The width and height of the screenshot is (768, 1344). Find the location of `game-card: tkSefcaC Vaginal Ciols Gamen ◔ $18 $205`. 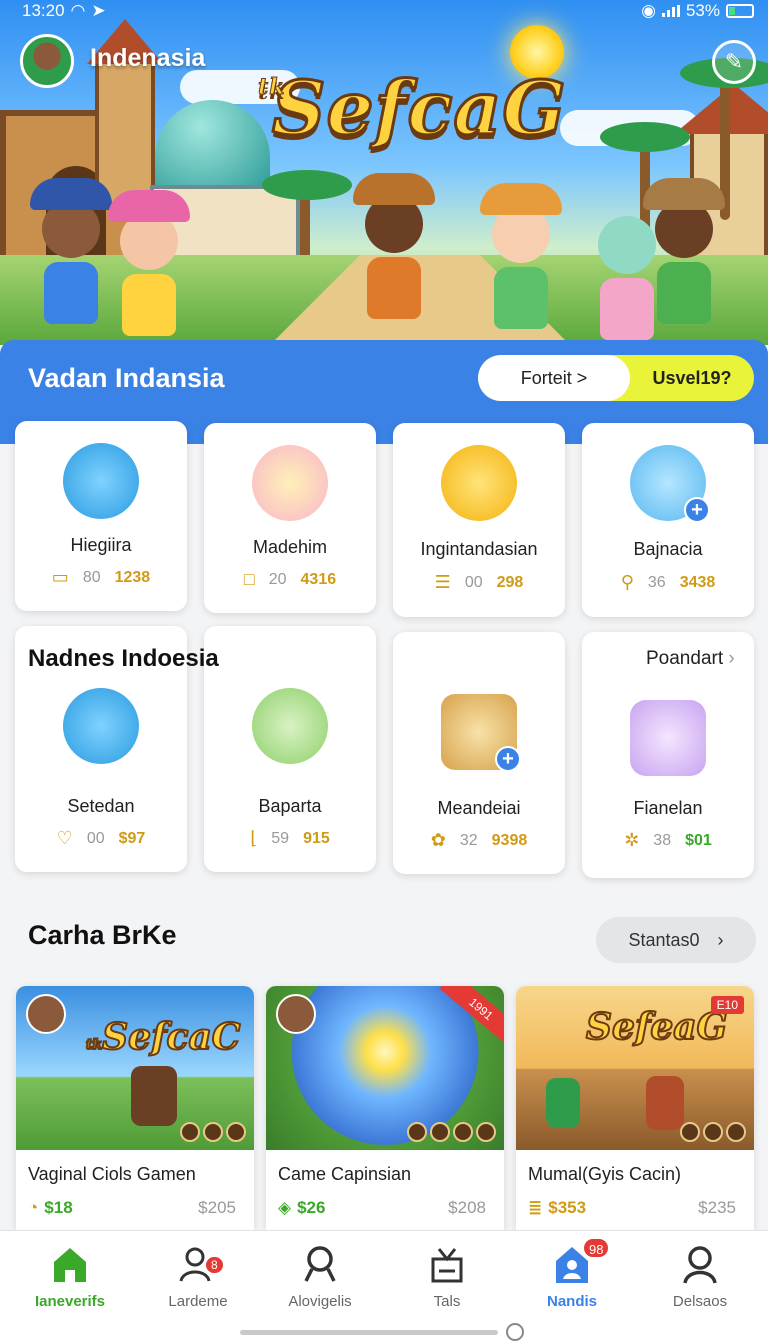

game-card: tkSefcaC Vaginal Ciols Gamen ◔ $18 $205 is located at coordinates (135, 1108).